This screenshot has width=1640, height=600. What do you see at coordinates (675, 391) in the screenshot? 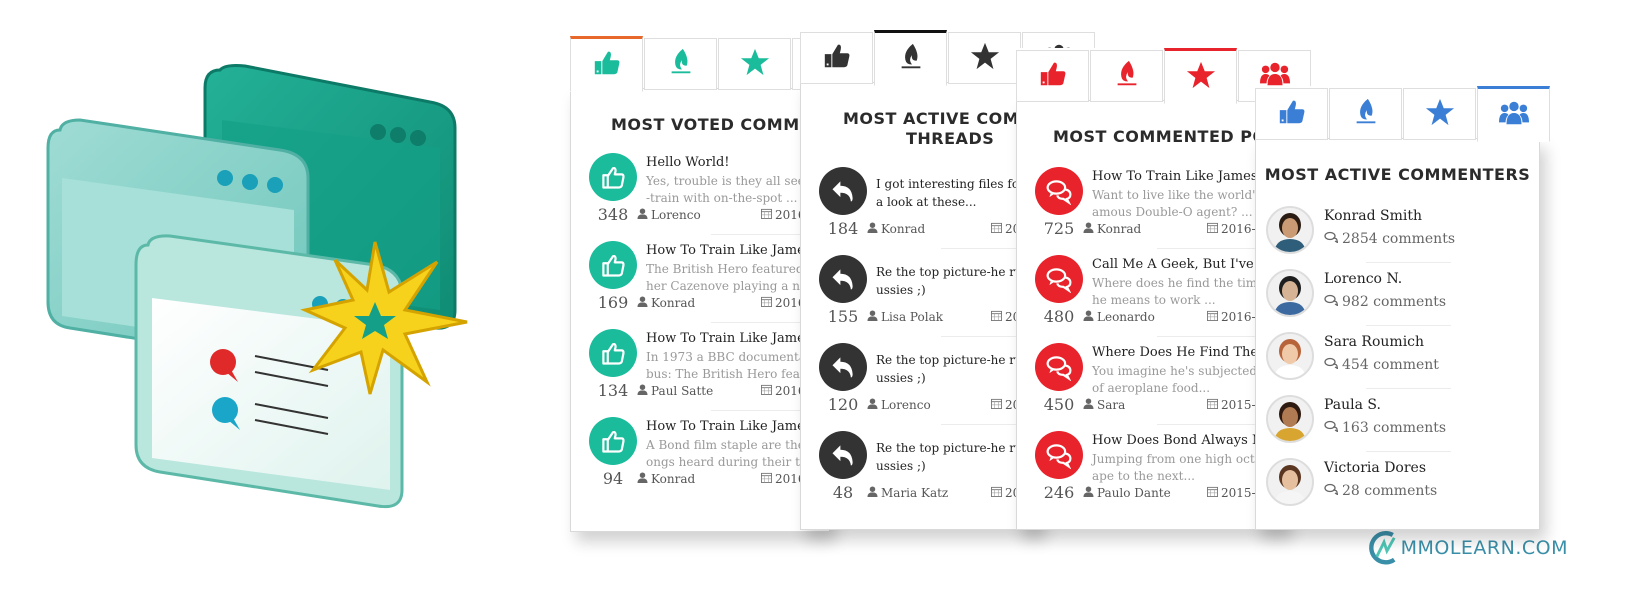
I see `author: Paul Satte` at bounding box center [675, 391].